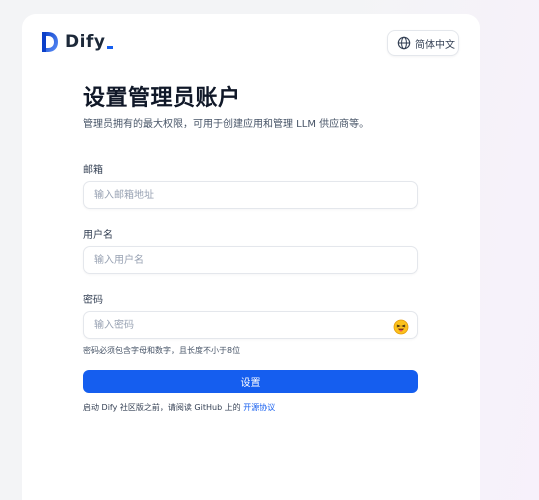 The image size is (539, 500). I want to click on license-notice: 启动 Dify 社区版之前，请阅读 GitHub 上的 开源协议, so click(179, 407).